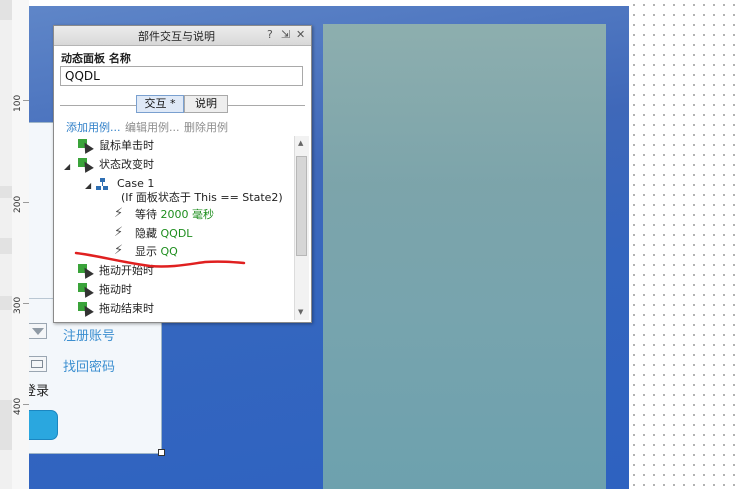  Describe the element at coordinates (202, 197) in the screenshot. I see `tree-case-condition: (If 面板状态于 This == State2)` at that location.